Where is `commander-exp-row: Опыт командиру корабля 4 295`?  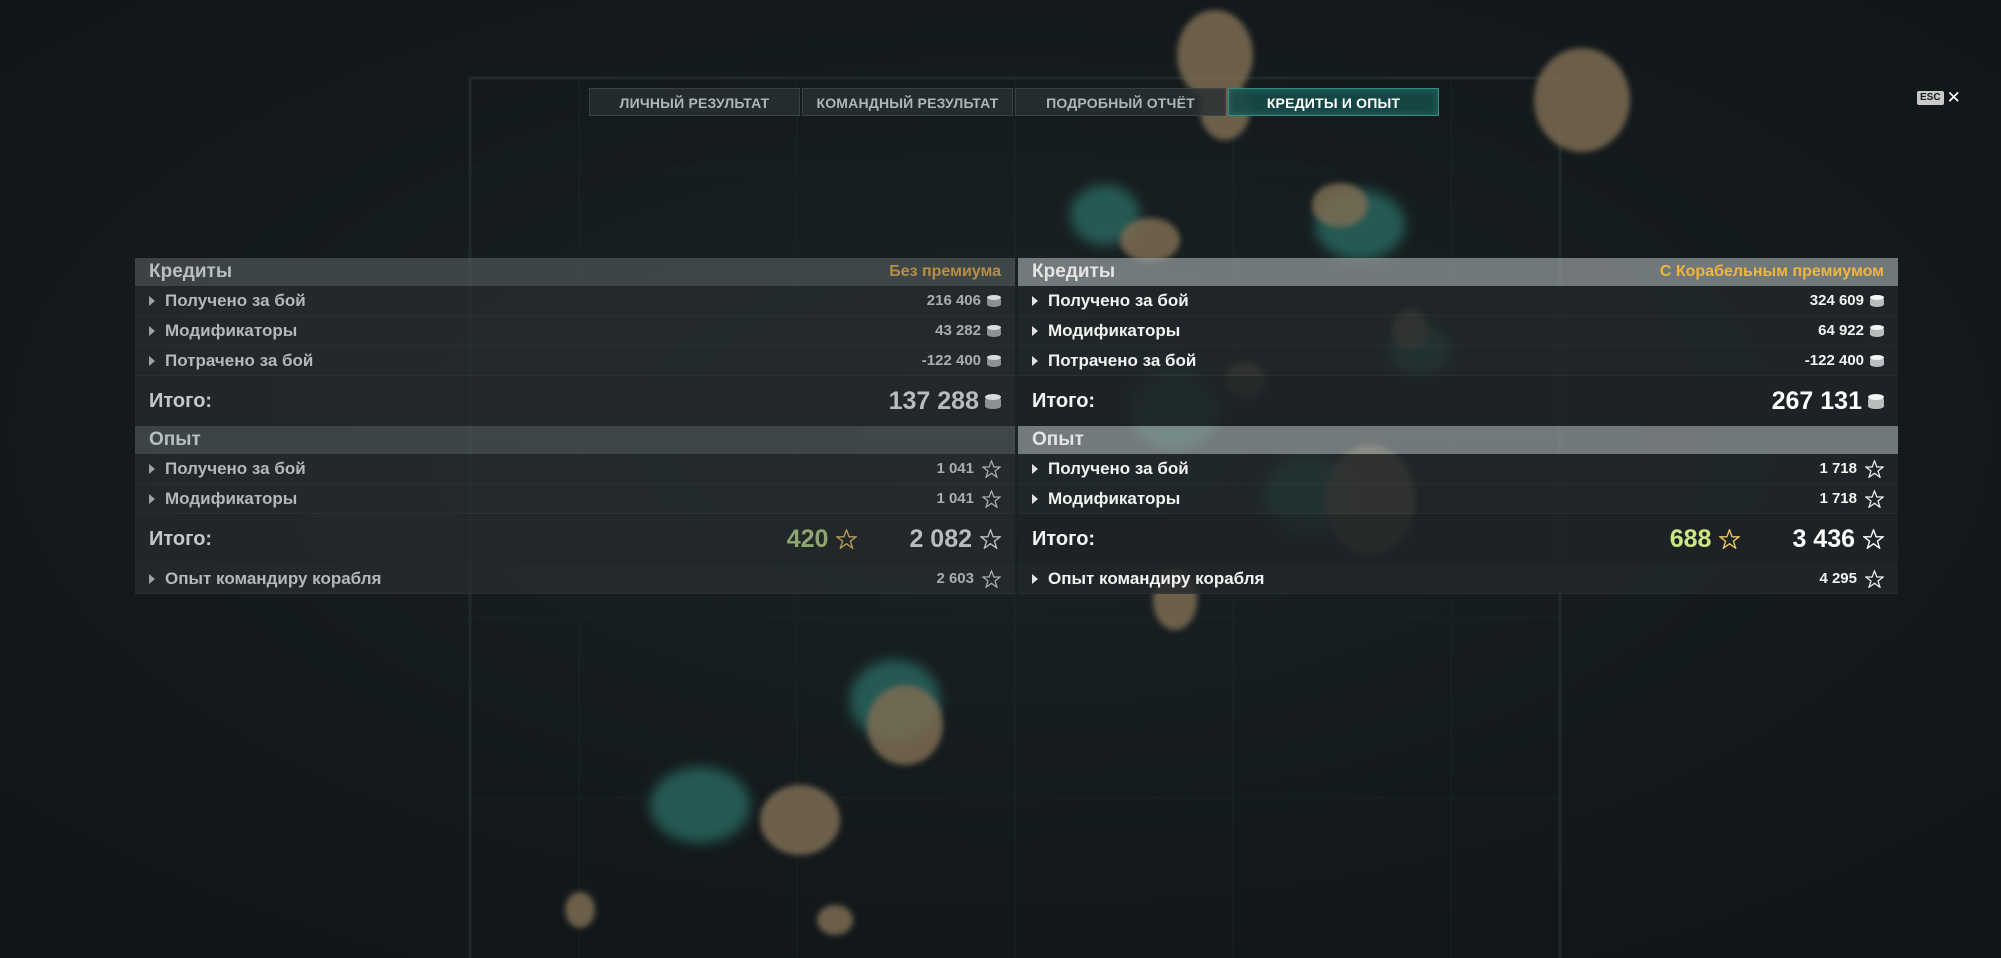
commander-exp-row: Опыт командиру корабля 4 295 is located at coordinates (1458, 579).